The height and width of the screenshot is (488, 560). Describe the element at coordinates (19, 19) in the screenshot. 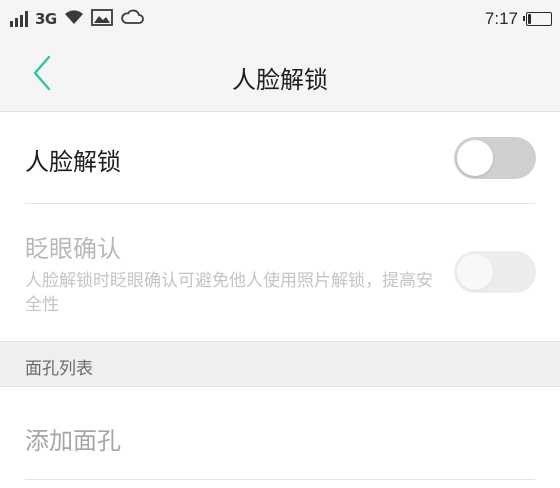

I see `signal-icon` at that location.